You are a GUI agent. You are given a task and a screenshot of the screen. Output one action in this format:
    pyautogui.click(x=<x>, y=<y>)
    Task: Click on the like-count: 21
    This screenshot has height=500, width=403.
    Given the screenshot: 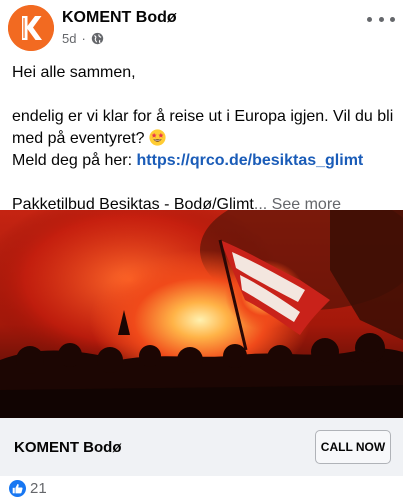 What is the action you would take?
    pyautogui.click(x=38, y=488)
    